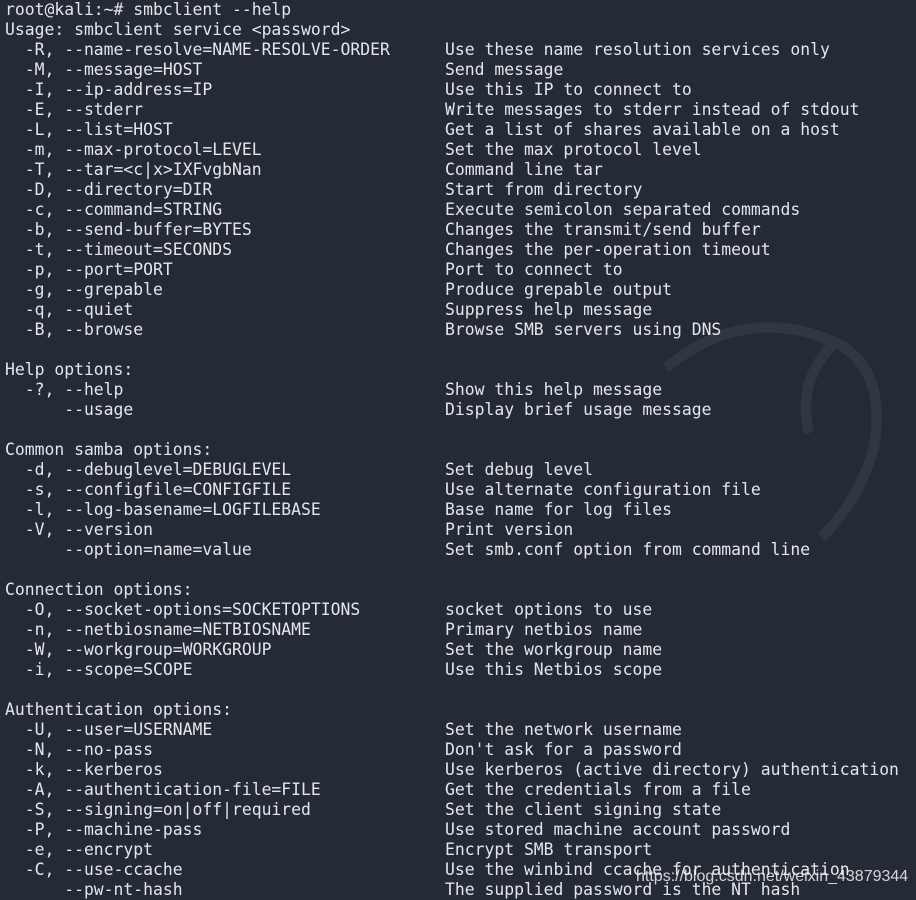 The image size is (916, 900). What do you see at coordinates (133, 169) in the screenshot?
I see `option-flag: -T, --tar=<c|x>IXFvgbNan` at bounding box center [133, 169].